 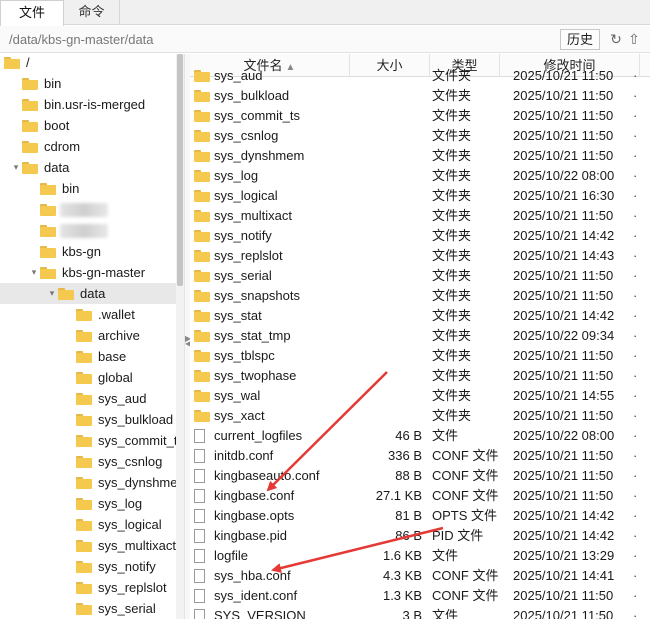 I want to click on tree-scrollbar-thumb, so click(x=180, y=170).